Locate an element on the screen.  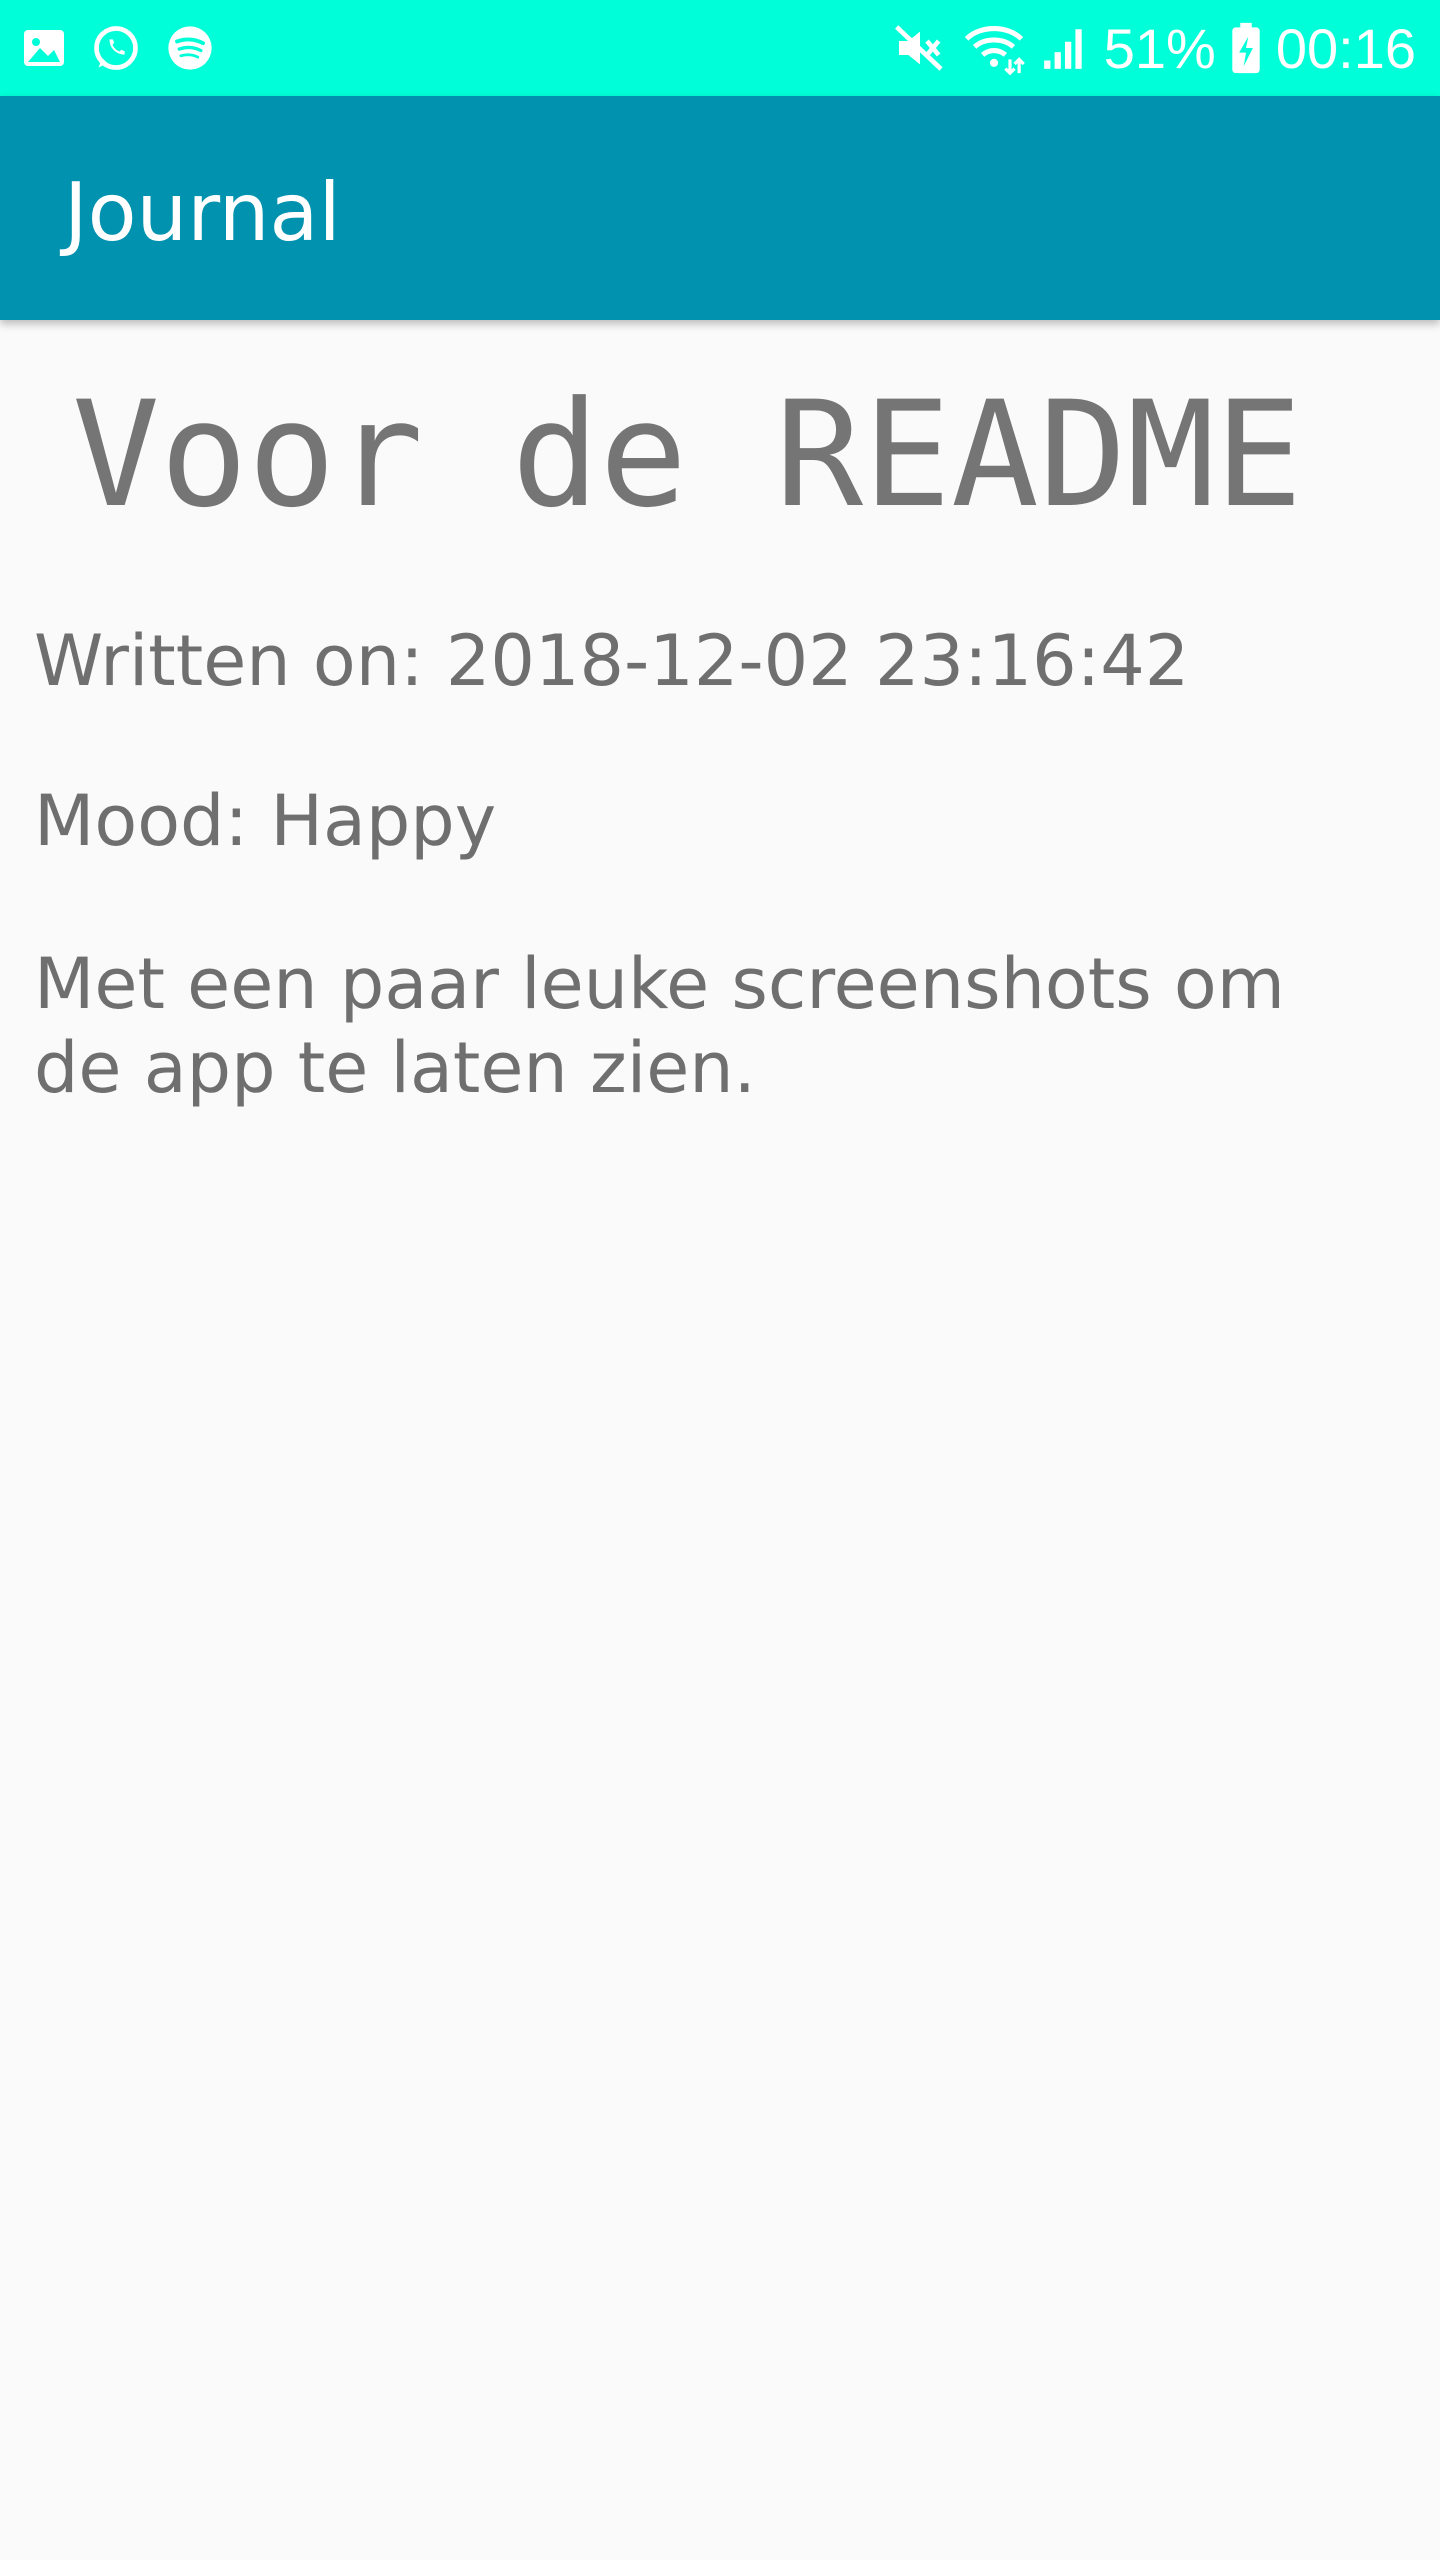
notification-icons is located at coordinates (118, 48).